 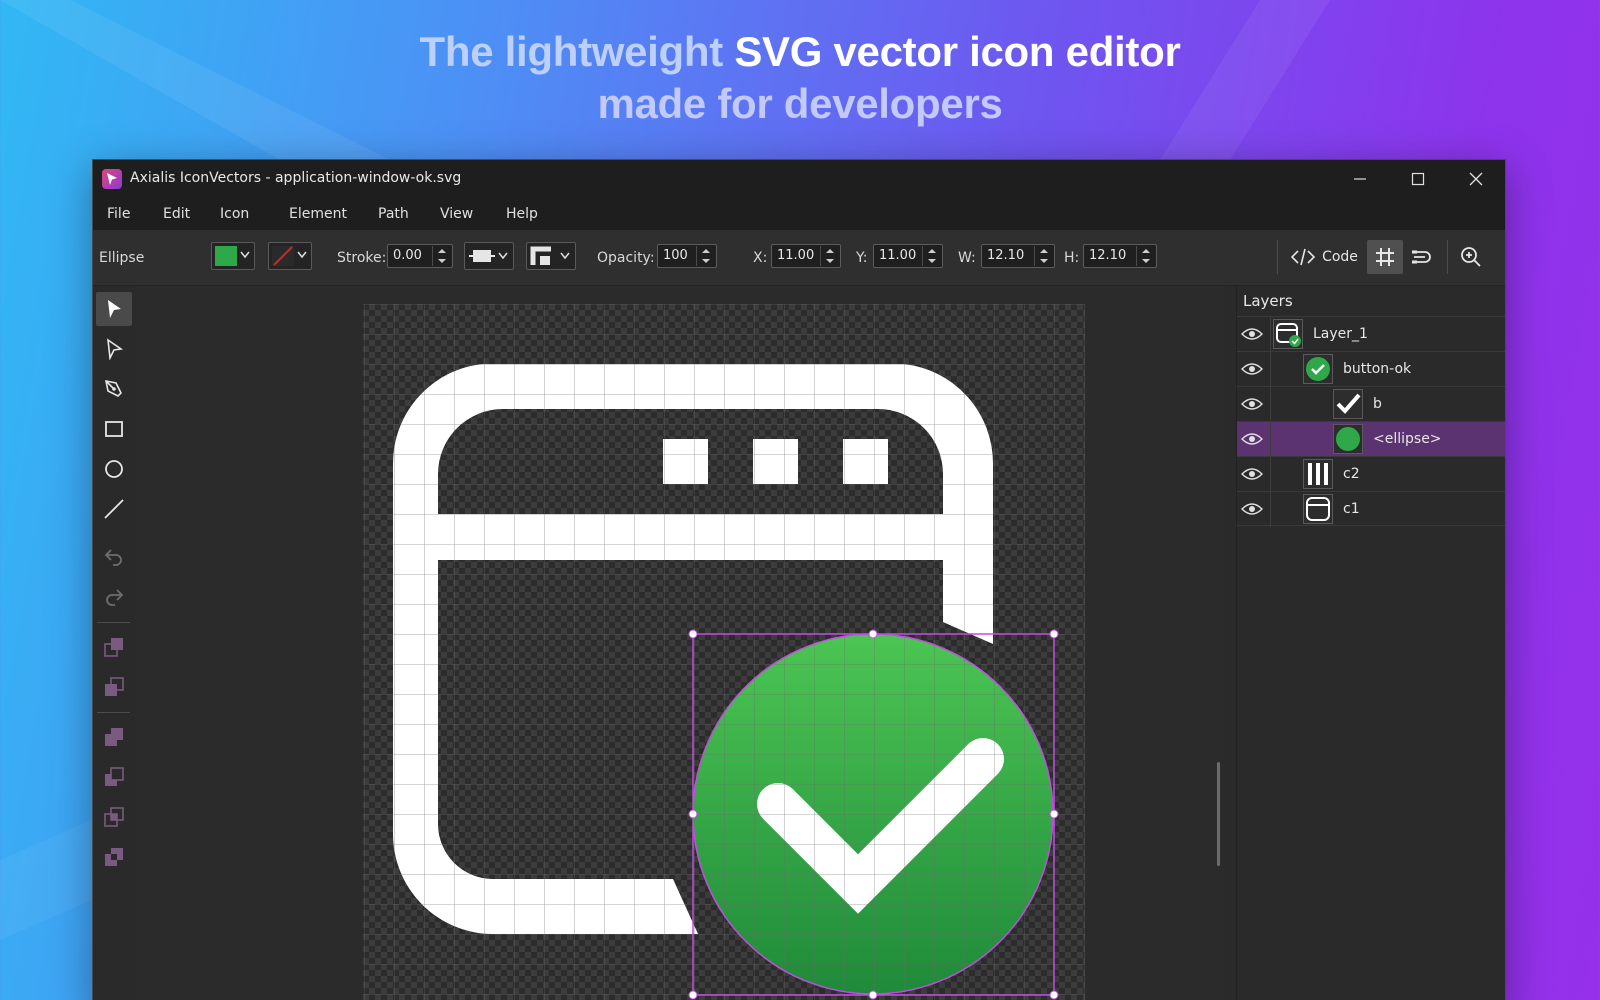 I want to click on redo-button, so click(x=114, y=597).